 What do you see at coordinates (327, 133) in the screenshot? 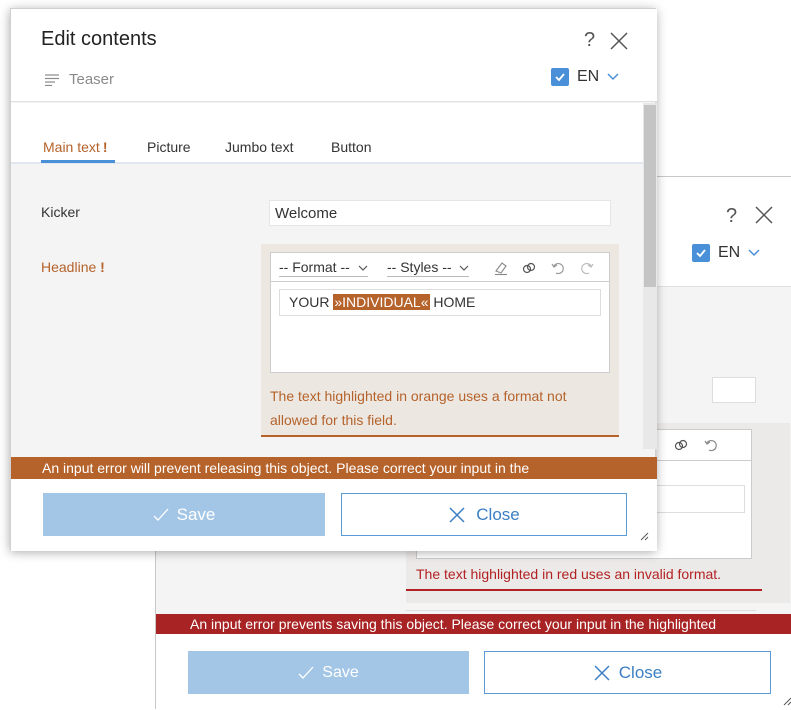
I see `tab-bar: Main text! Picture Jumbo text Button` at bounding box center [327, 133].